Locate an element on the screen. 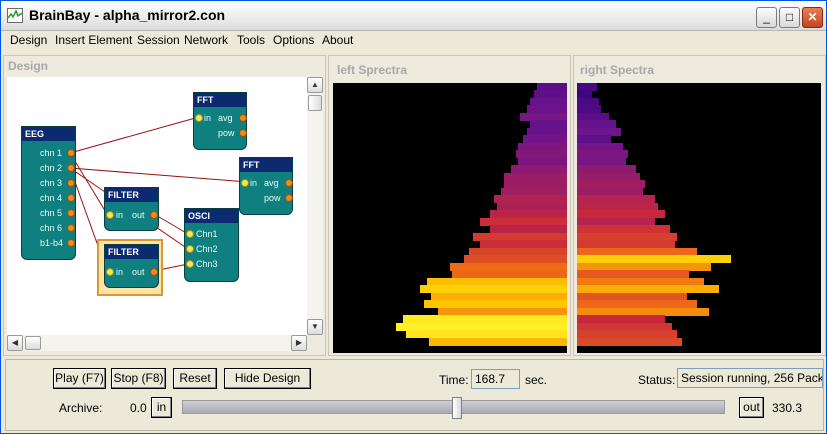 This screenshot has height=434, width=827. scroll-up-button: ▲ is located at coordinates (315, 85).